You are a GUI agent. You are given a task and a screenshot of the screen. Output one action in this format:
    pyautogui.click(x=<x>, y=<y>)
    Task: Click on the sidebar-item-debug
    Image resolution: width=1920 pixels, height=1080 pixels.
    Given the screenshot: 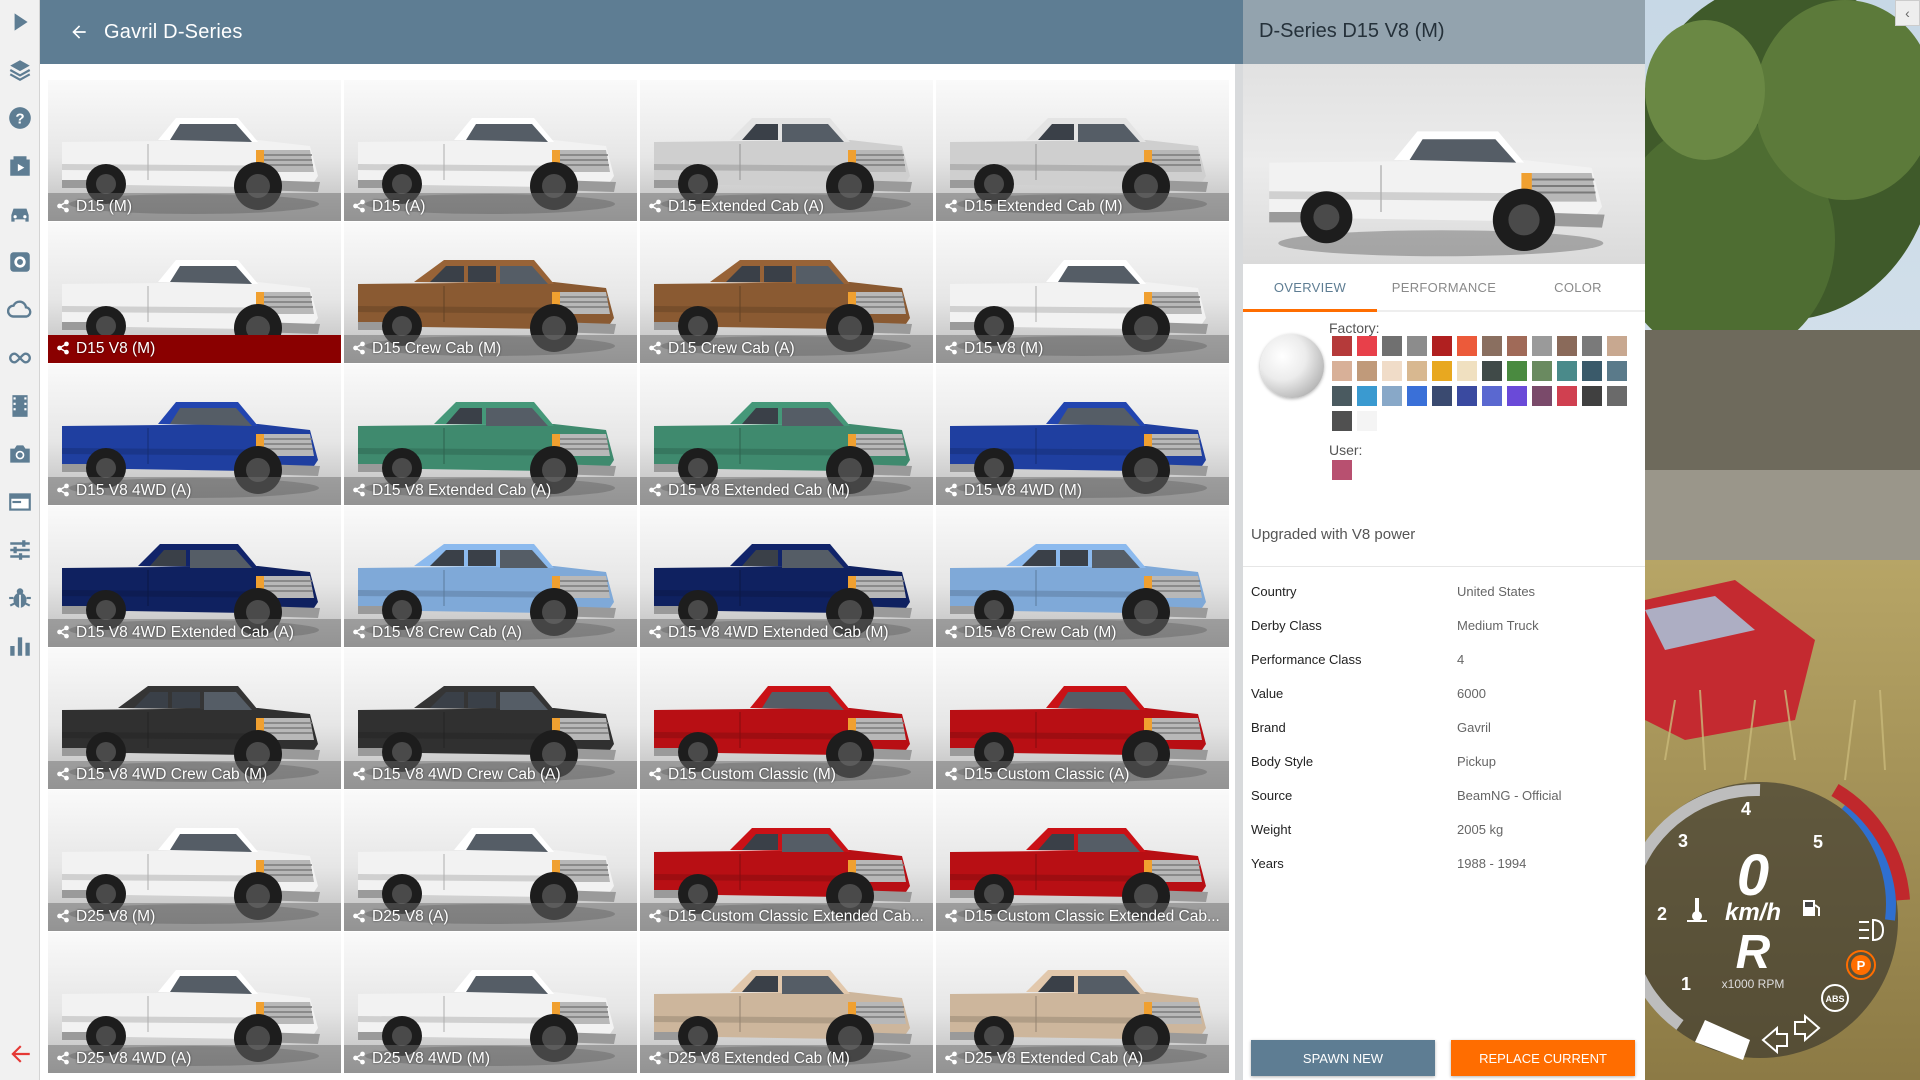 What is the action you would take?
    pyautogui.click(x=20, y=598)
    